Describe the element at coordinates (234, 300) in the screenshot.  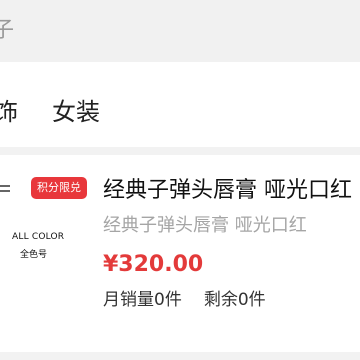
I see `stock-remaining: 剩余0件` at that location.